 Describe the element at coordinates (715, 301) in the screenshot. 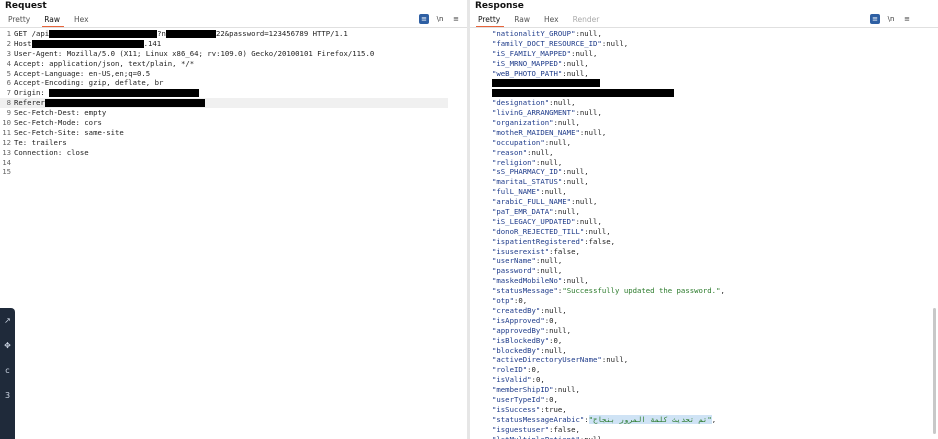

I see `json-line: "otp":0,` at that location.